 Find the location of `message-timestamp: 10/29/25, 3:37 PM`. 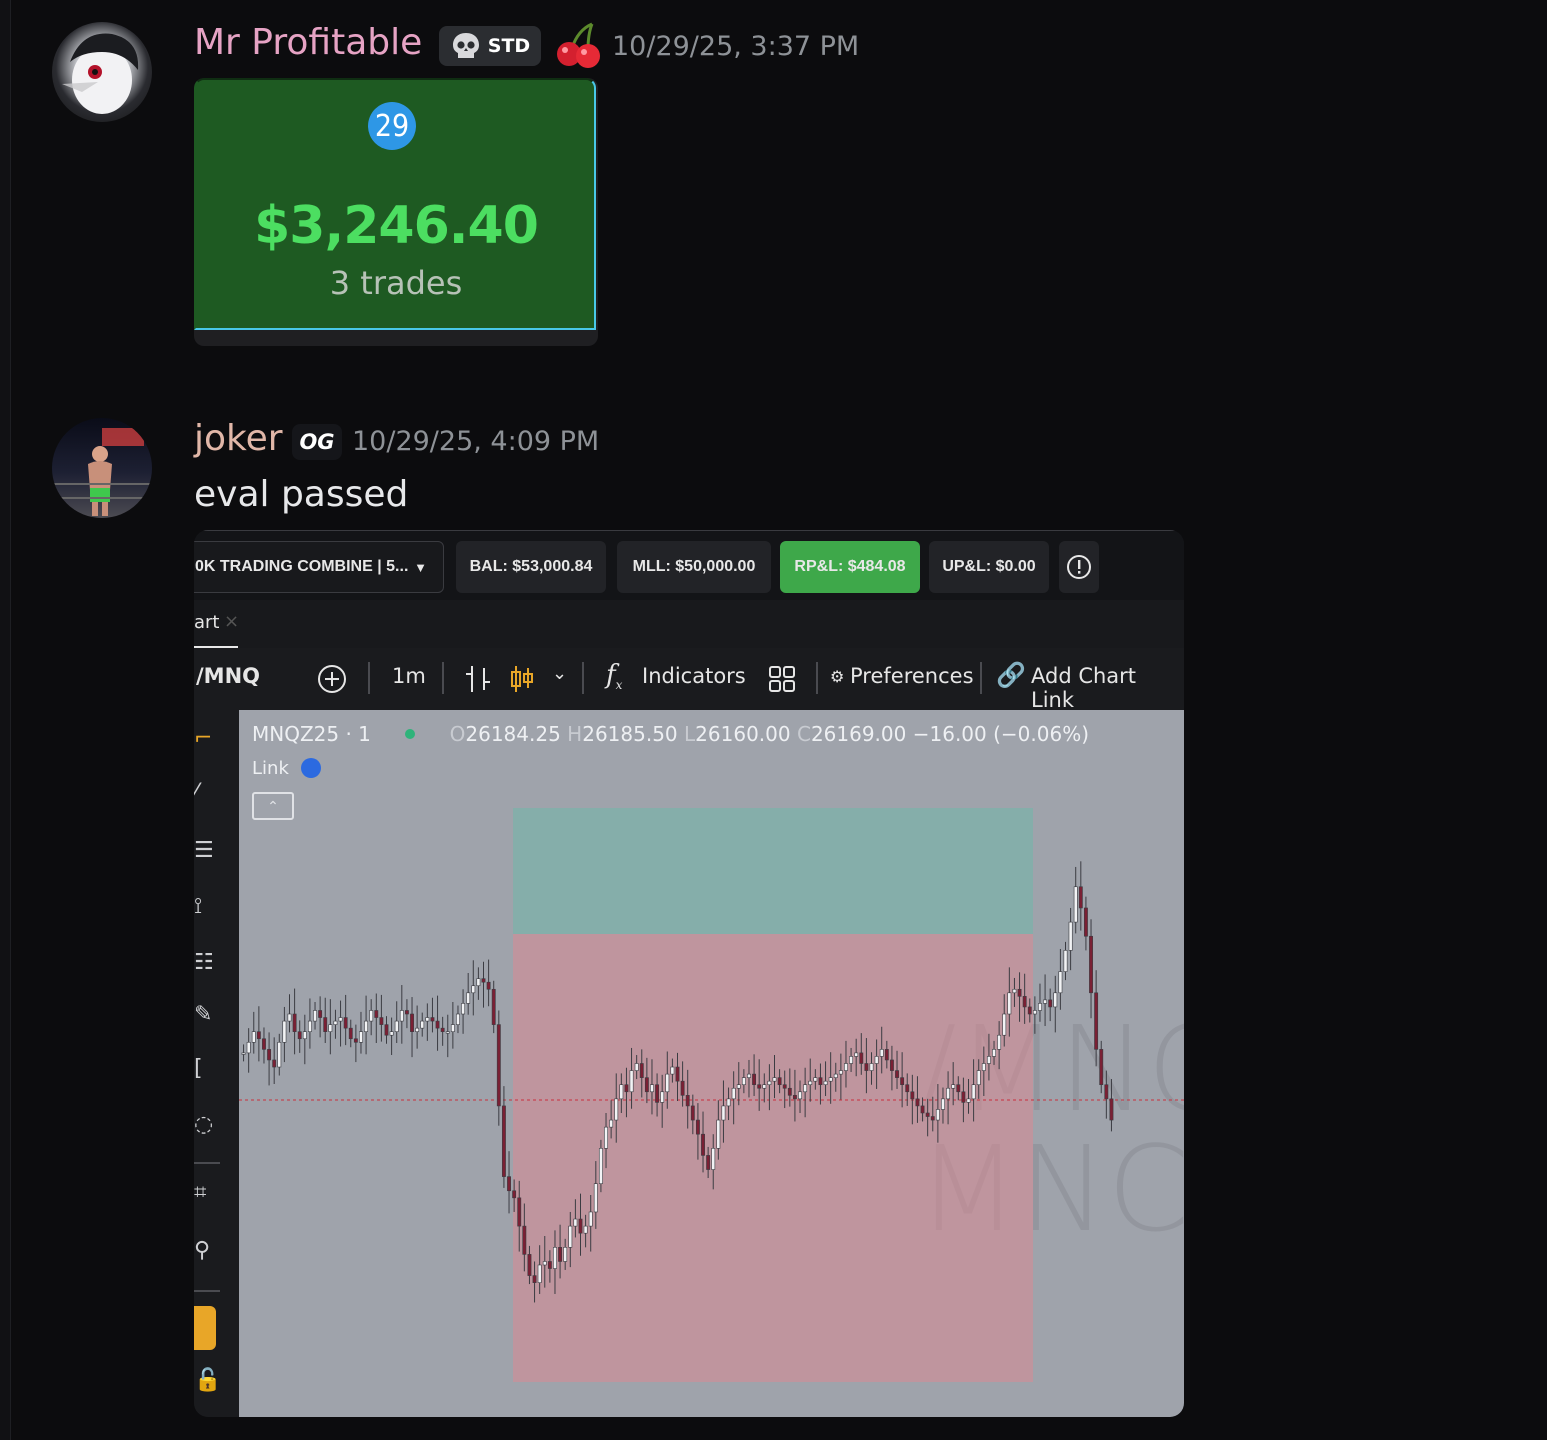

message-timestamp: 10/29/25, 3:37 PM is located at coordinates (735, 46).